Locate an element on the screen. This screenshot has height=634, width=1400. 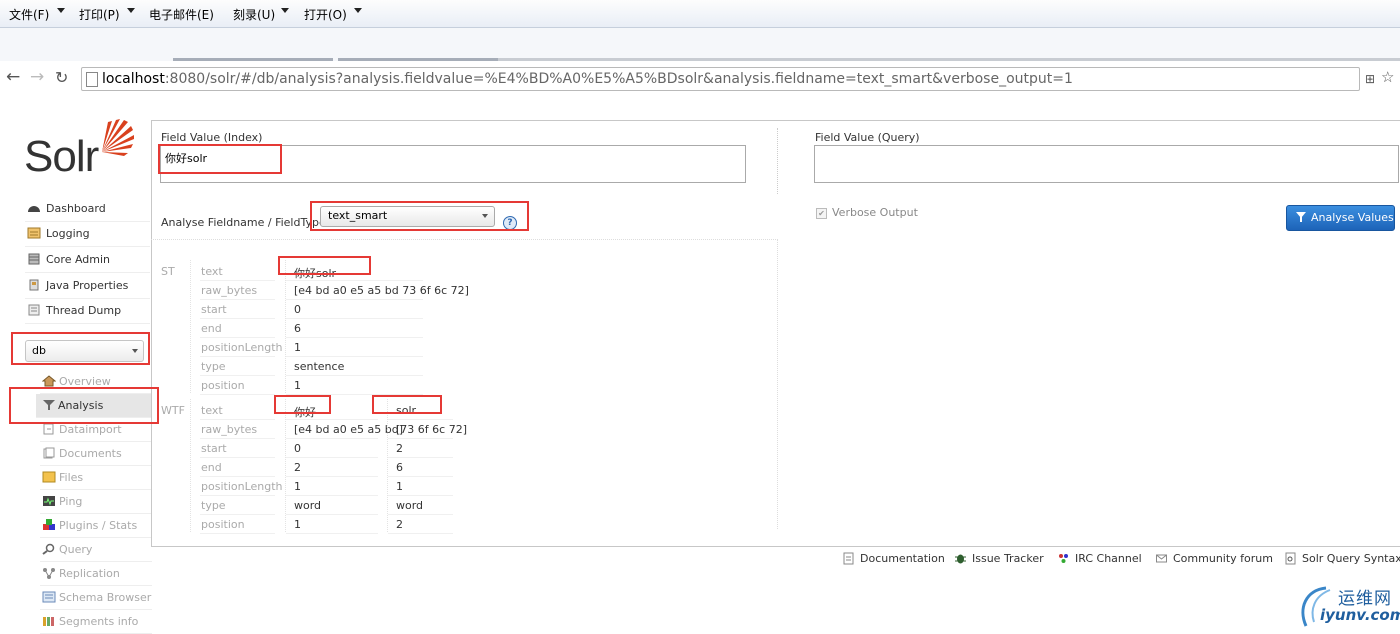
schema-icon is located at coordinates (49, 597).